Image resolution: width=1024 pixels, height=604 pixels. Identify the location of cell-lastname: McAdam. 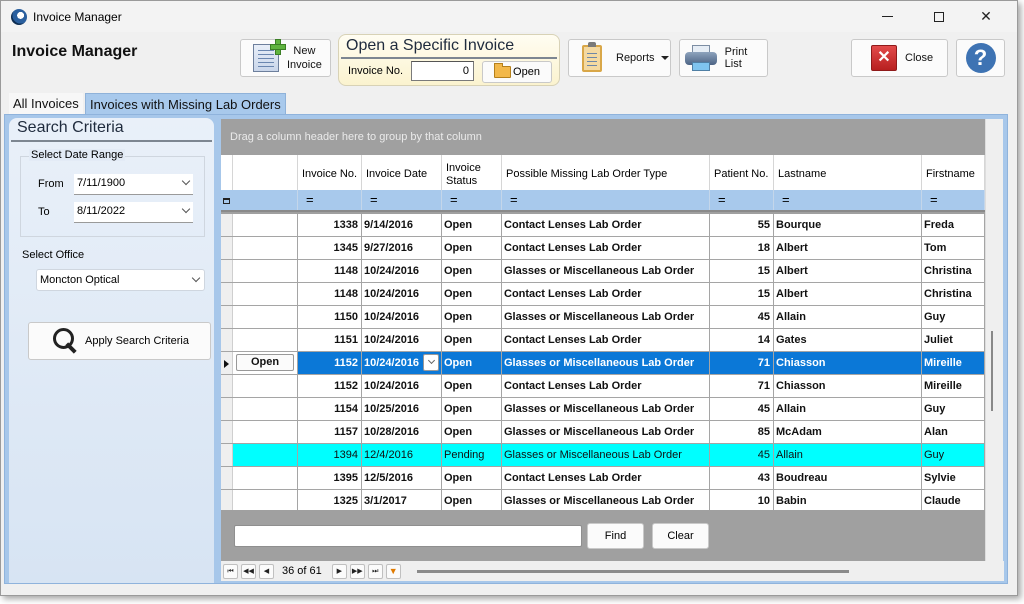
(848, 432).